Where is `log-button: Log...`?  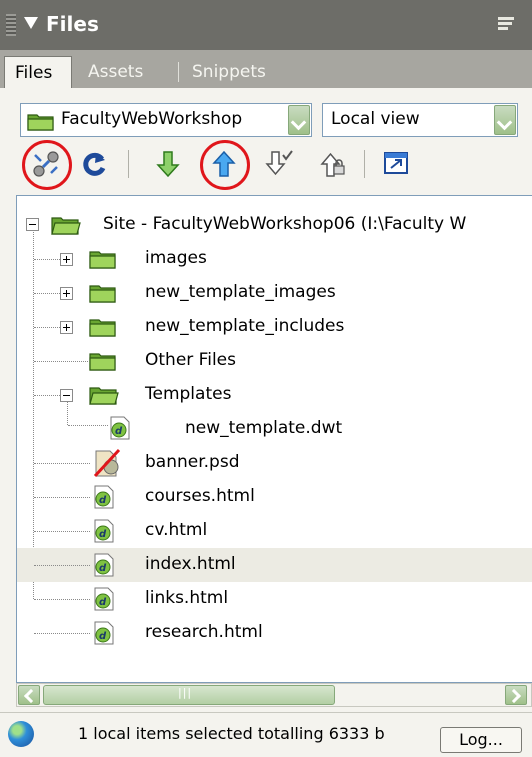 log-button: Log... is located at coordinates (481, 740).